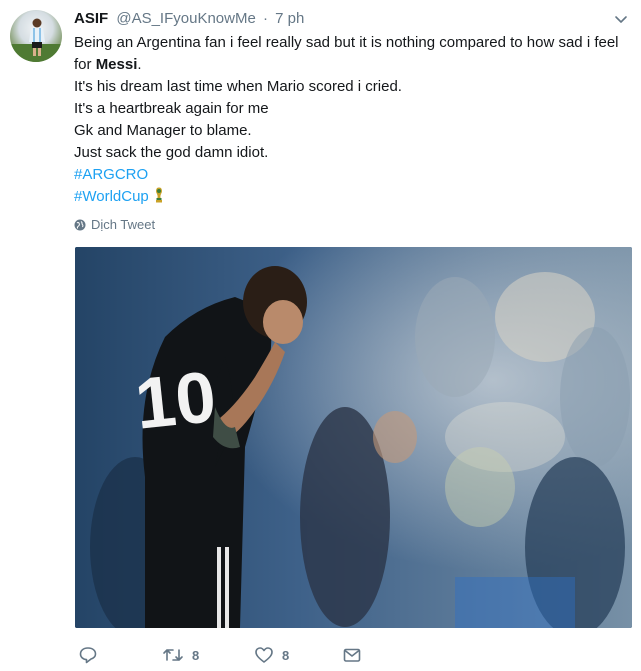 This screenshot has height=671, width=641. What do you see at coordinates (123, 225) in the screenshot?
I see `translate-label: Dịch Tweet` at bounding box center [123, 225].